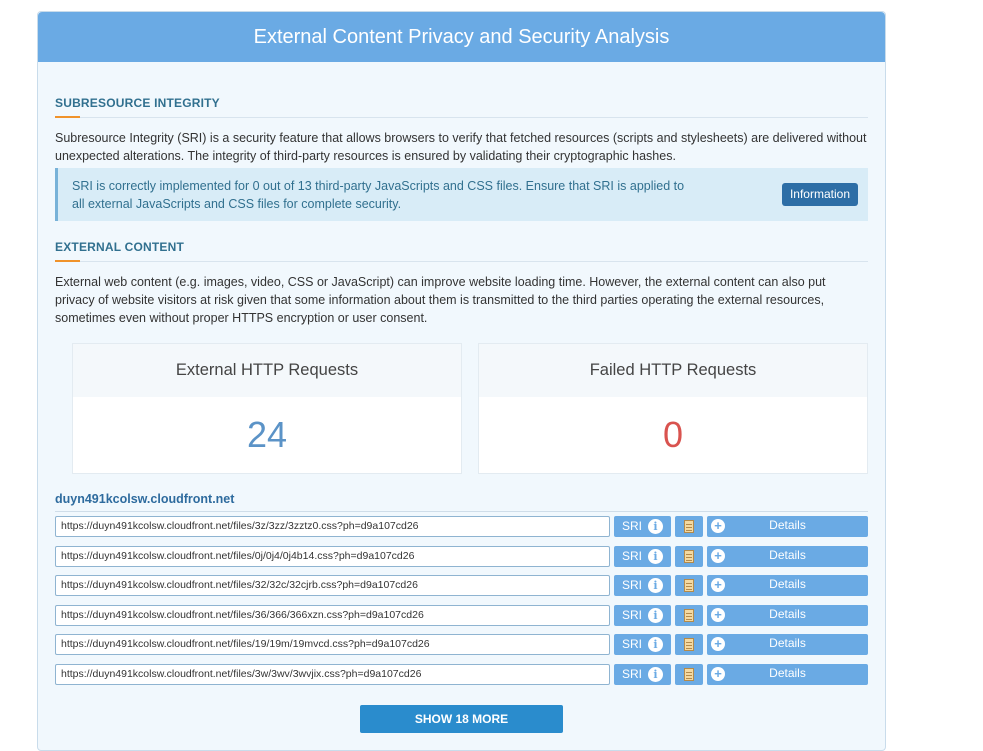  What do you see at coordinates (267, 370) in the screenshot?
I see `external-requests-label: External HTTP Requests` at bounding box center [267, 370].